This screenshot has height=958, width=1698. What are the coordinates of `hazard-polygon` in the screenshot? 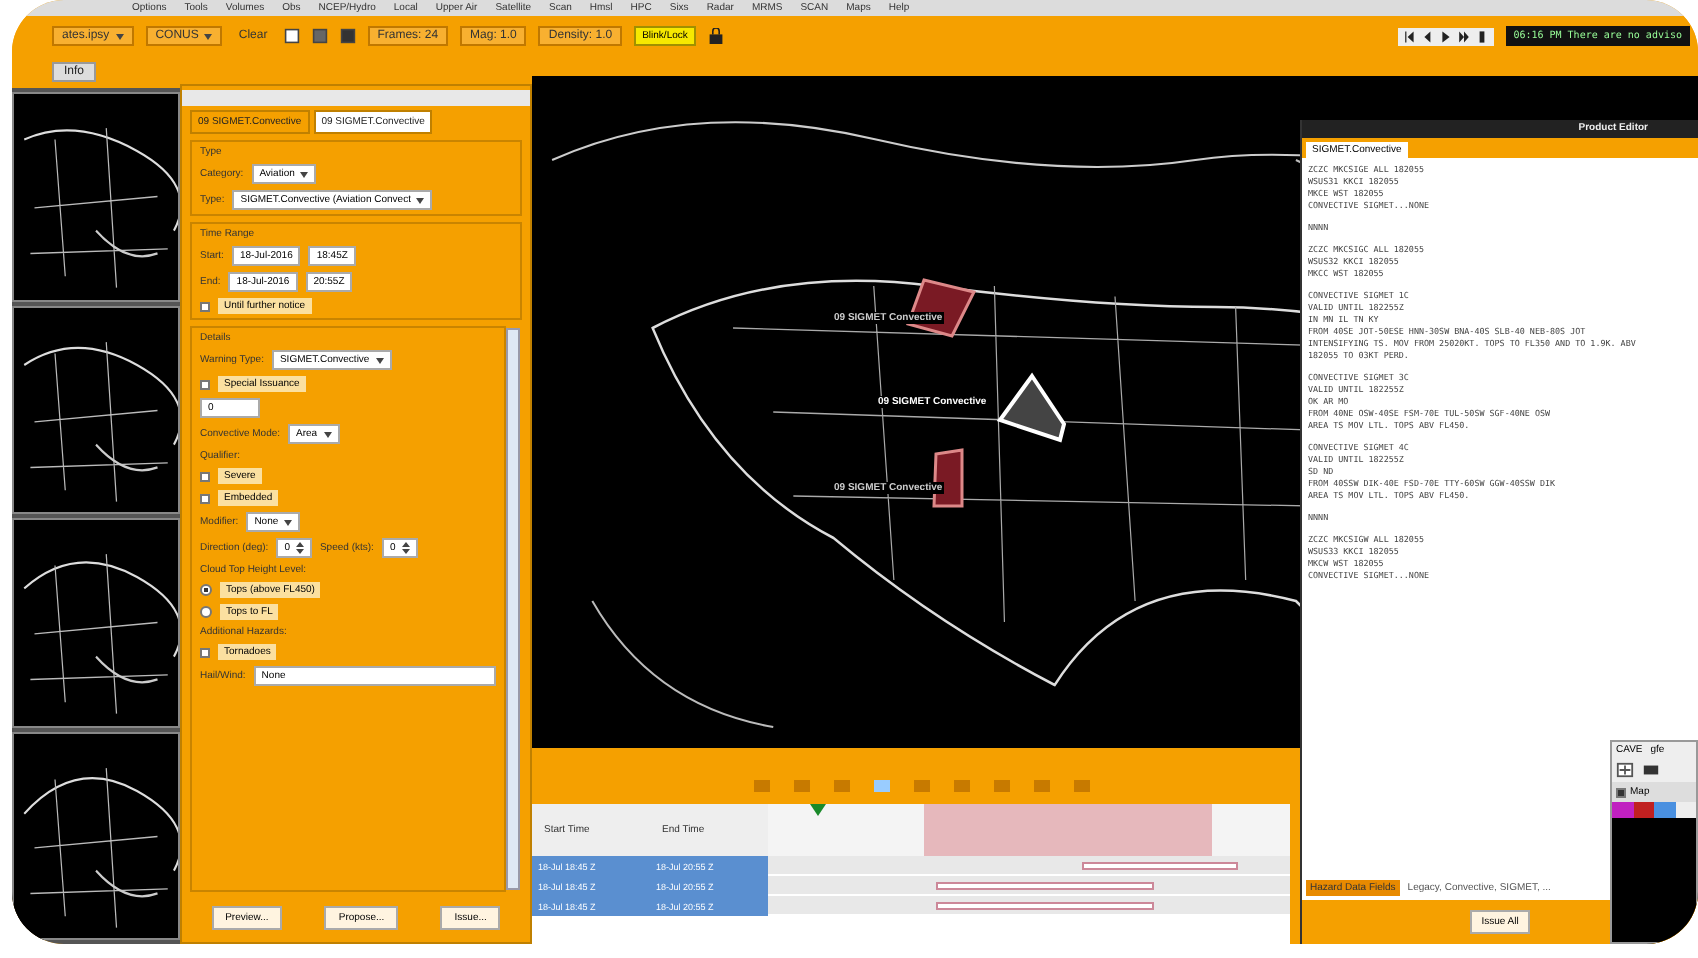 It's located at (1032, 408).